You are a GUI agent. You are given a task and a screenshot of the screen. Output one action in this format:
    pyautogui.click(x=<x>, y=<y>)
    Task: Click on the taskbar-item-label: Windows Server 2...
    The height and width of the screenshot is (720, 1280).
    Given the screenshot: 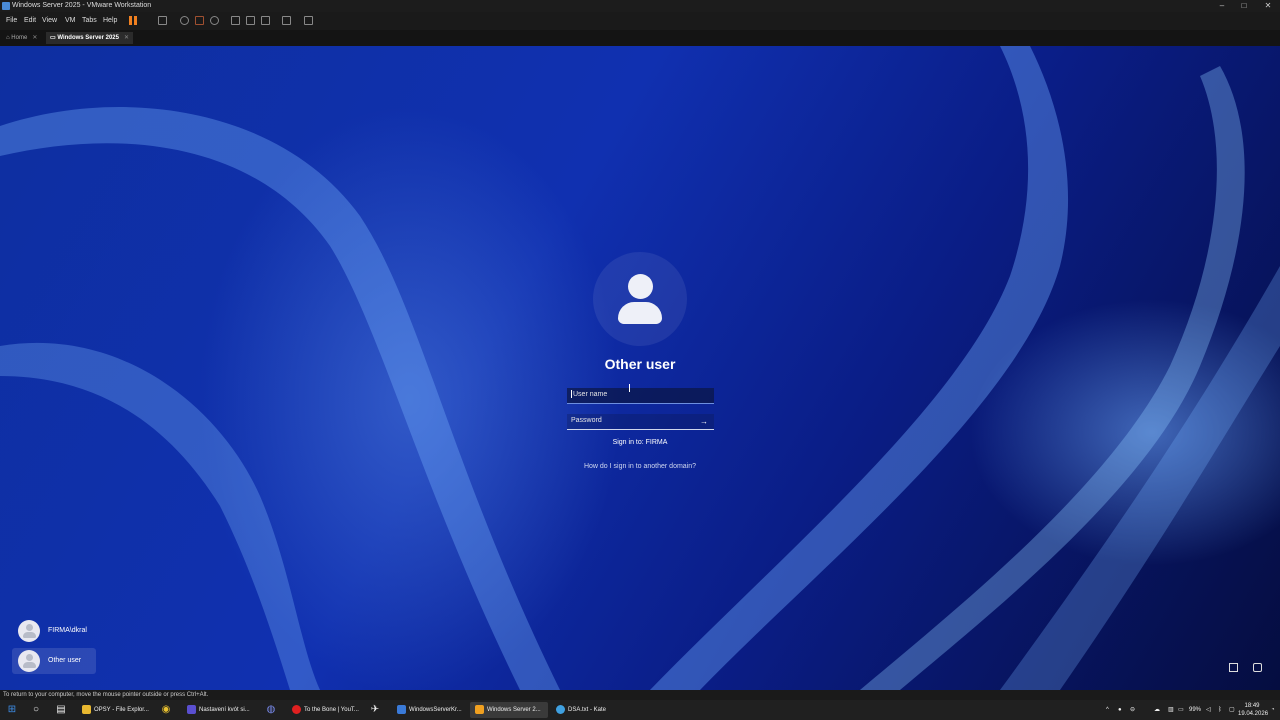 What is the action you would take?
    pyautogui.click(x=514, y=710)
    